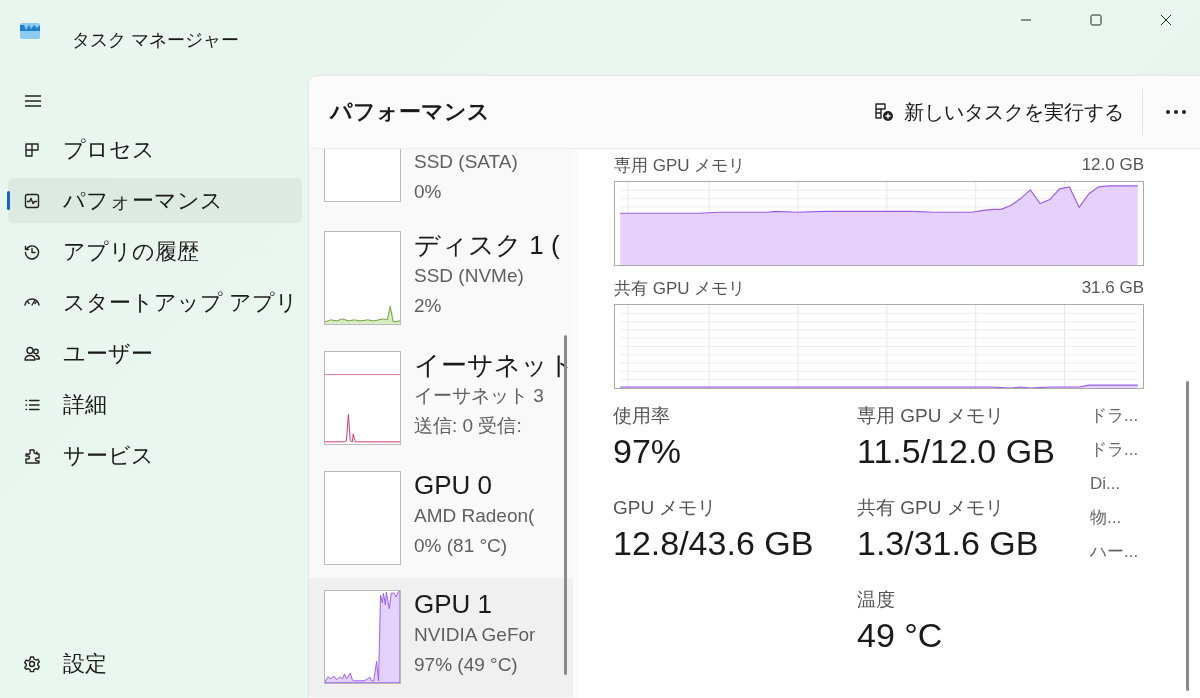 The height and width of the screenshot is (698, 1200). I want to click on stat-value: 12.8/43.6 GB, so click(714, 543).